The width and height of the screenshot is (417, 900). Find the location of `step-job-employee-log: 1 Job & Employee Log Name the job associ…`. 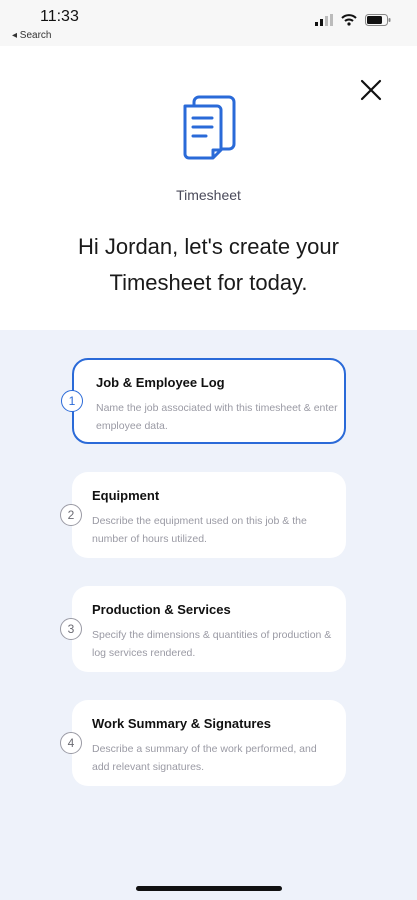

step-job-employee-log: 1 Job & Employee Log Name the job associ… is located at coordinates (203, 401).